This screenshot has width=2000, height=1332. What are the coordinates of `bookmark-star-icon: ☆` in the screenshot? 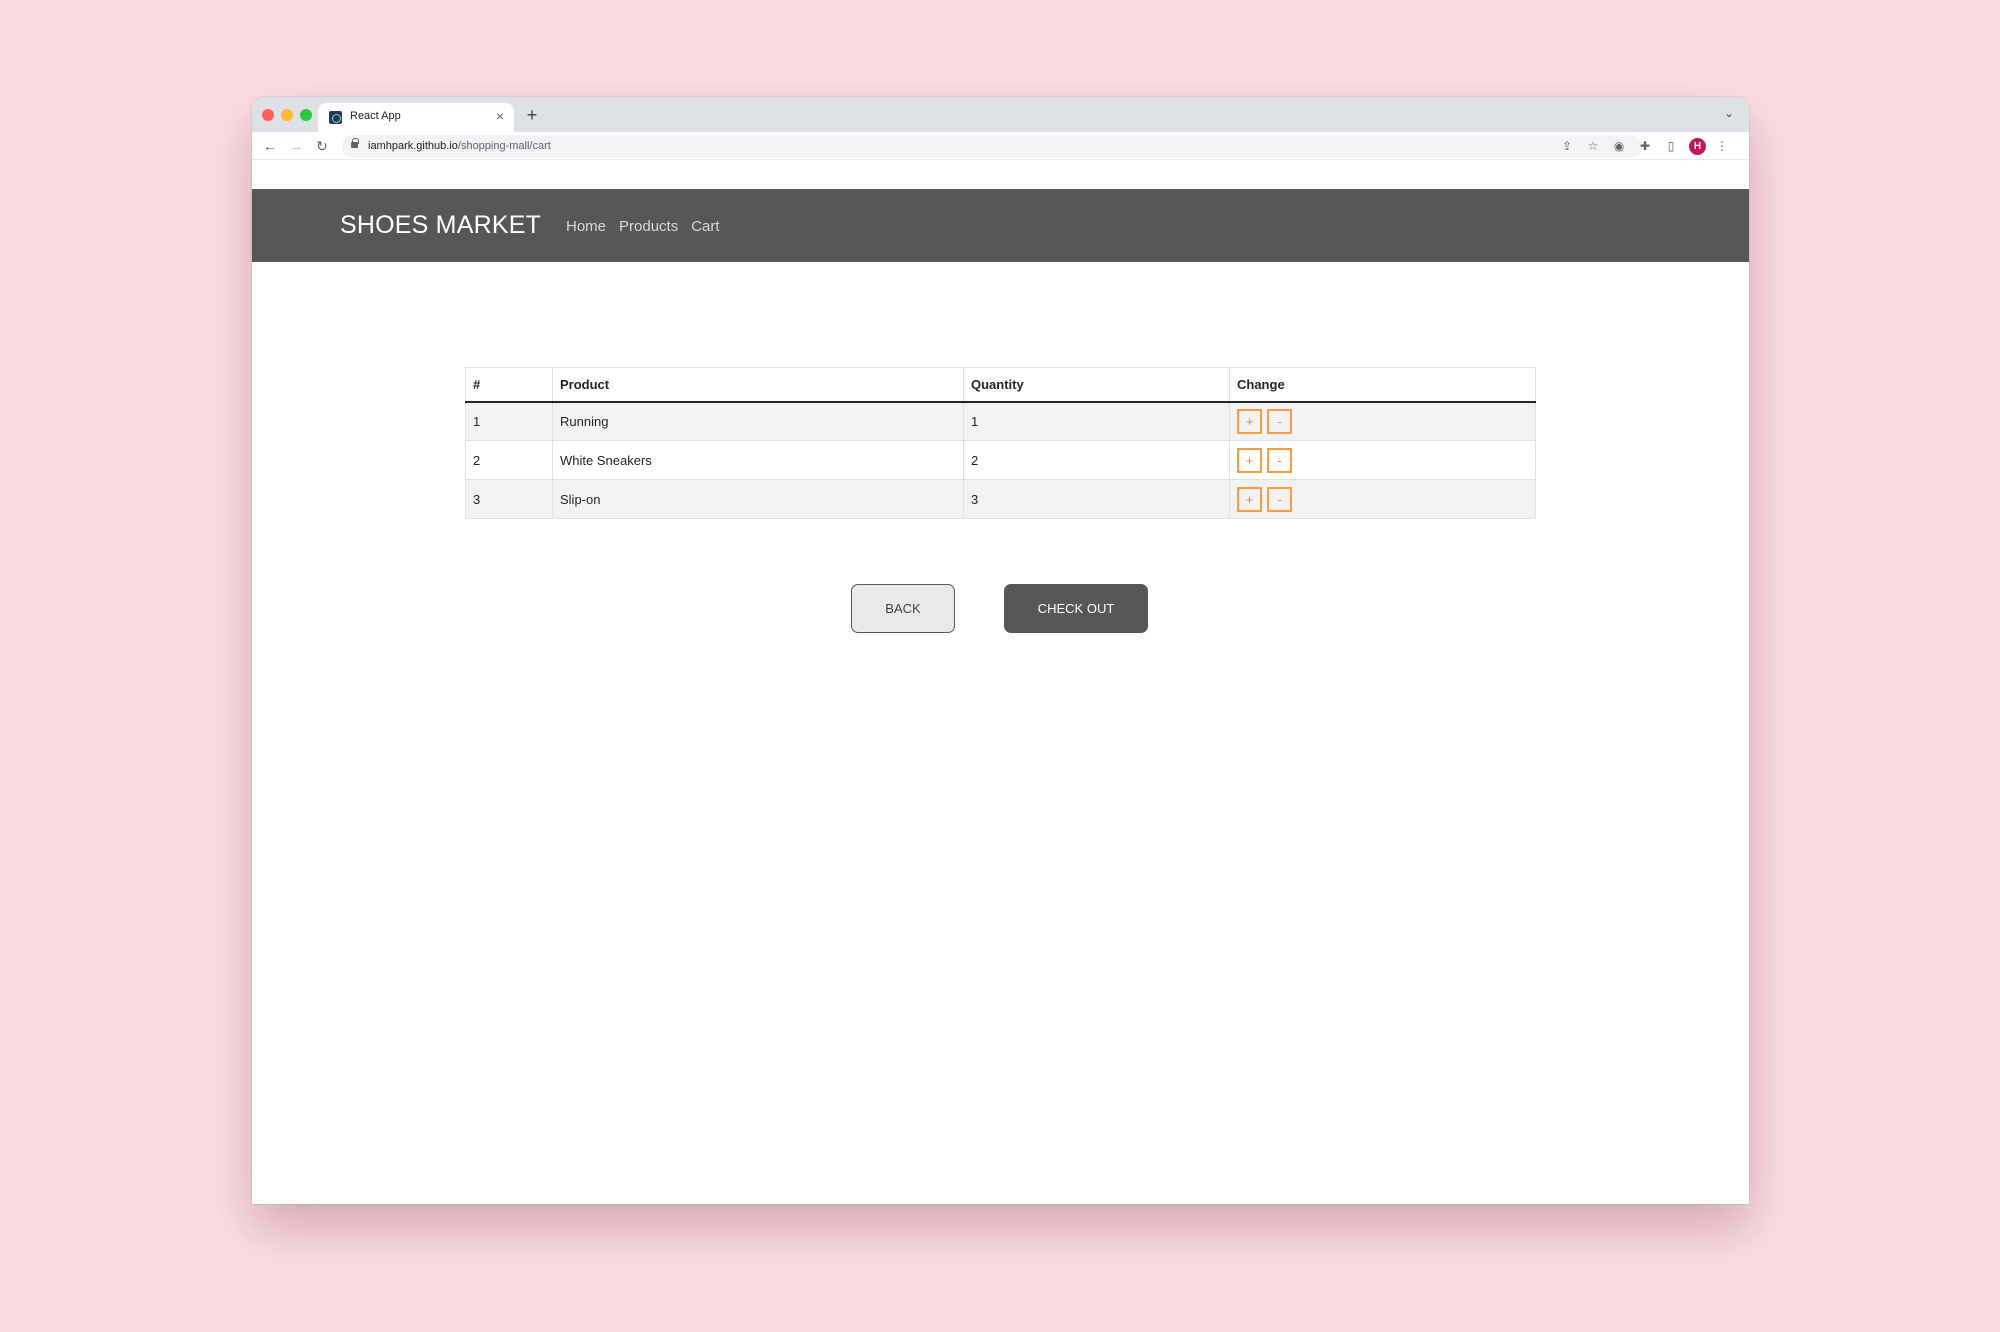 It's located at (1593, 146).